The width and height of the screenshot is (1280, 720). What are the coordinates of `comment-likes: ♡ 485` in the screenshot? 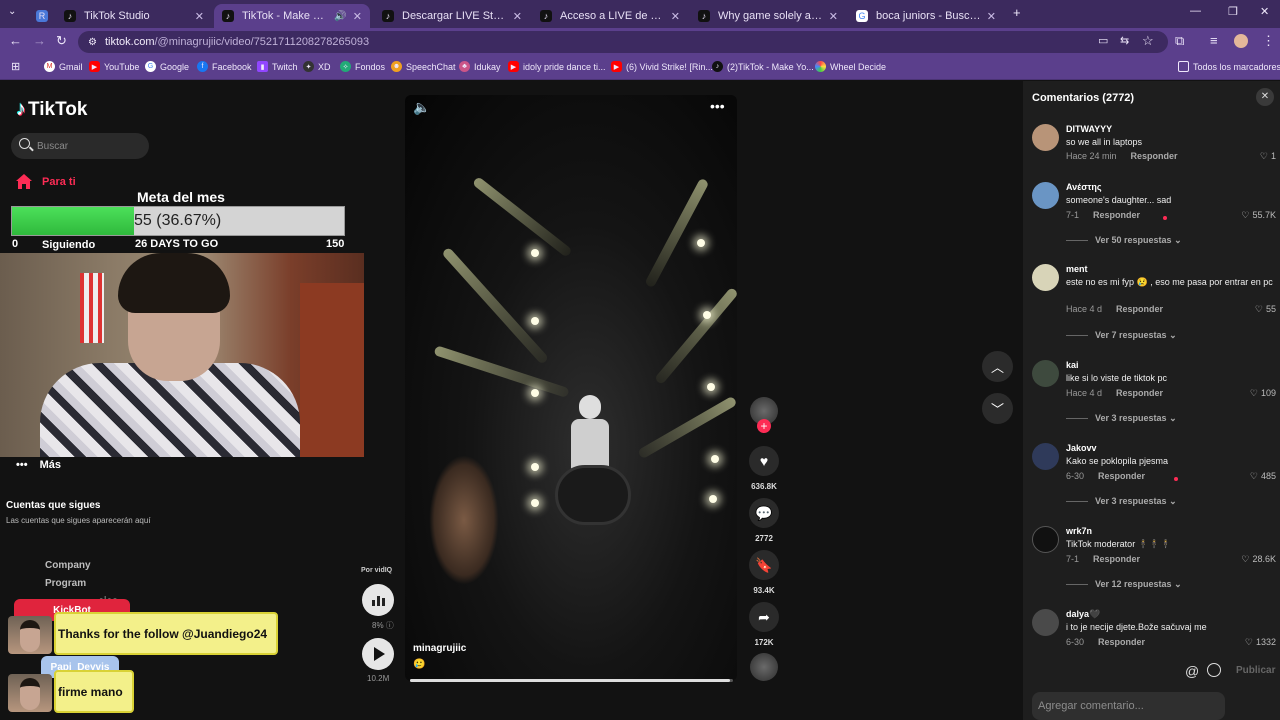 It's located at (1263, 476).